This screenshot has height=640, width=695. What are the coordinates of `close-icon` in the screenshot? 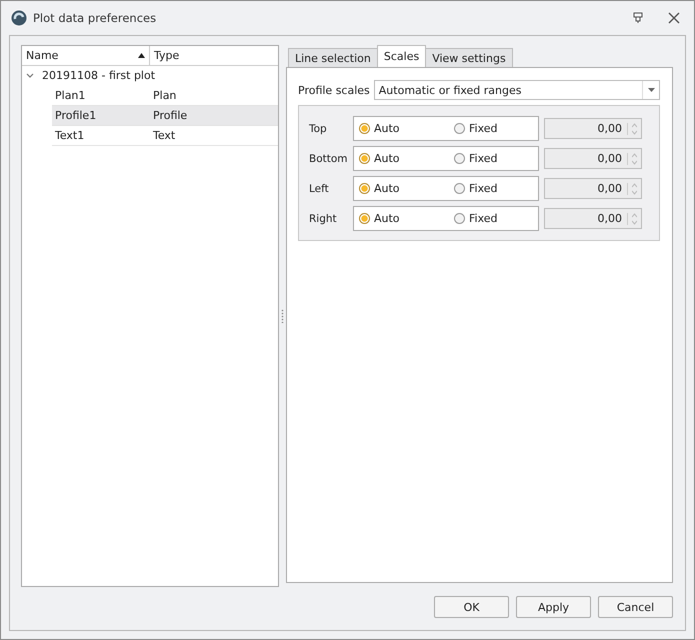 It's located at (674, 18).